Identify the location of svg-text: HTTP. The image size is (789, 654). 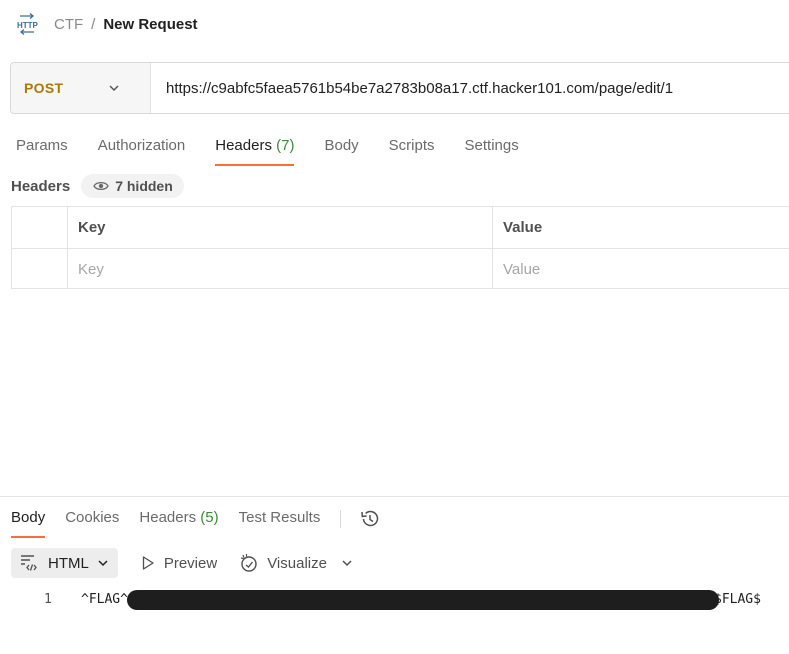
(27, 25).